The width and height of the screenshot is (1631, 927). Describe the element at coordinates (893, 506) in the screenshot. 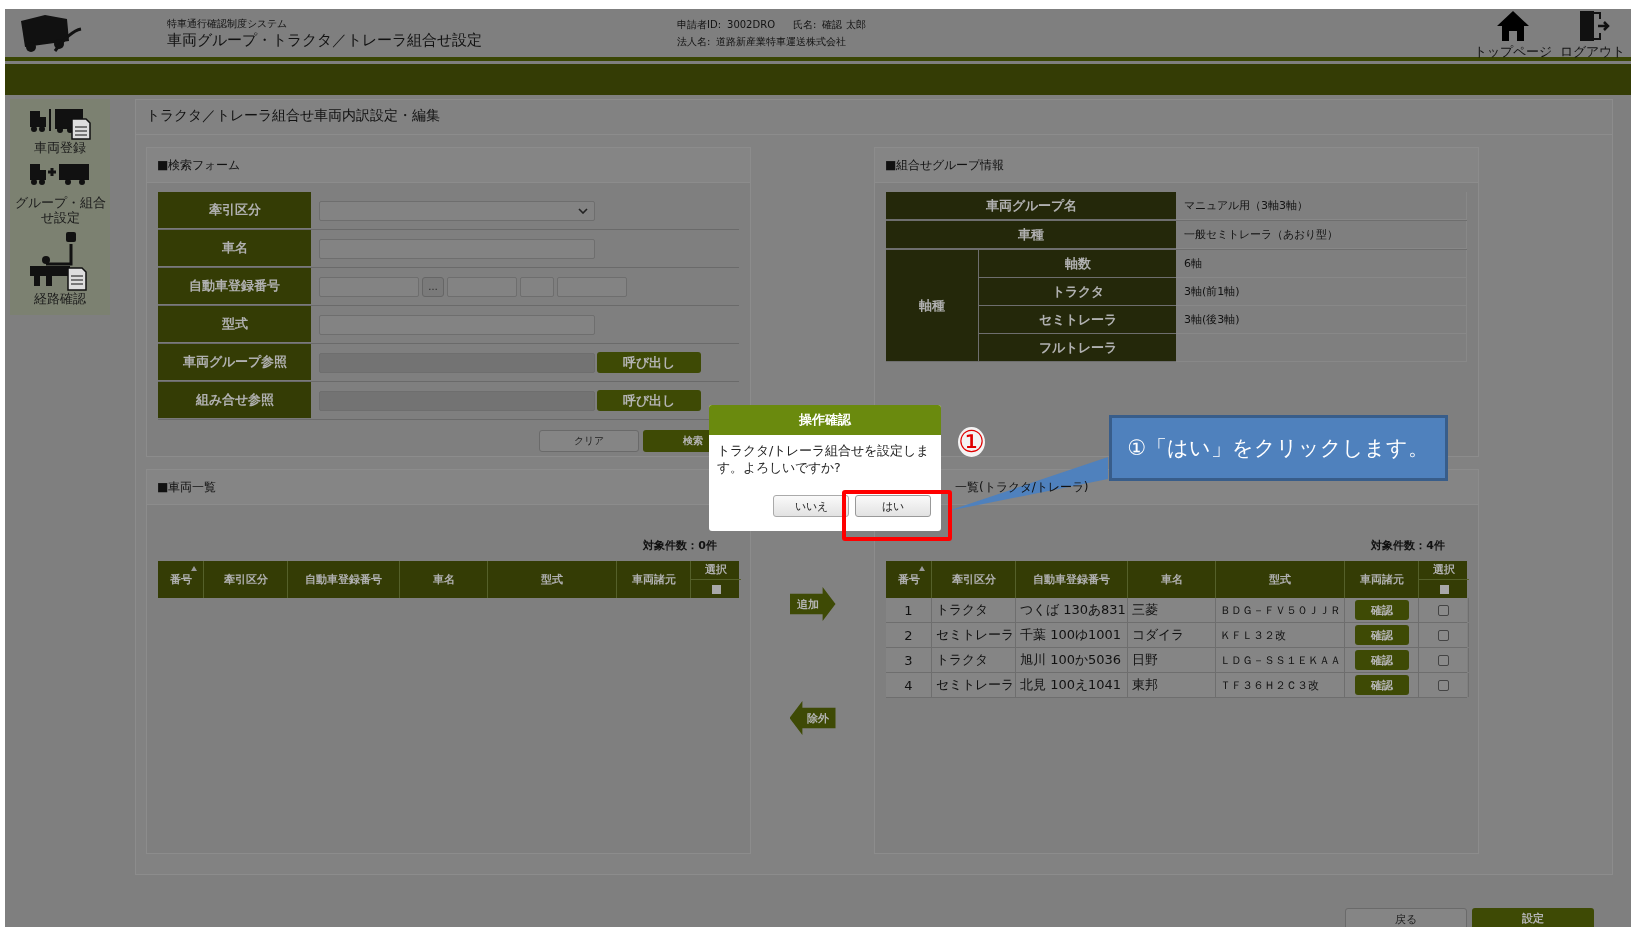

I see `yes-button: はい` at that location.